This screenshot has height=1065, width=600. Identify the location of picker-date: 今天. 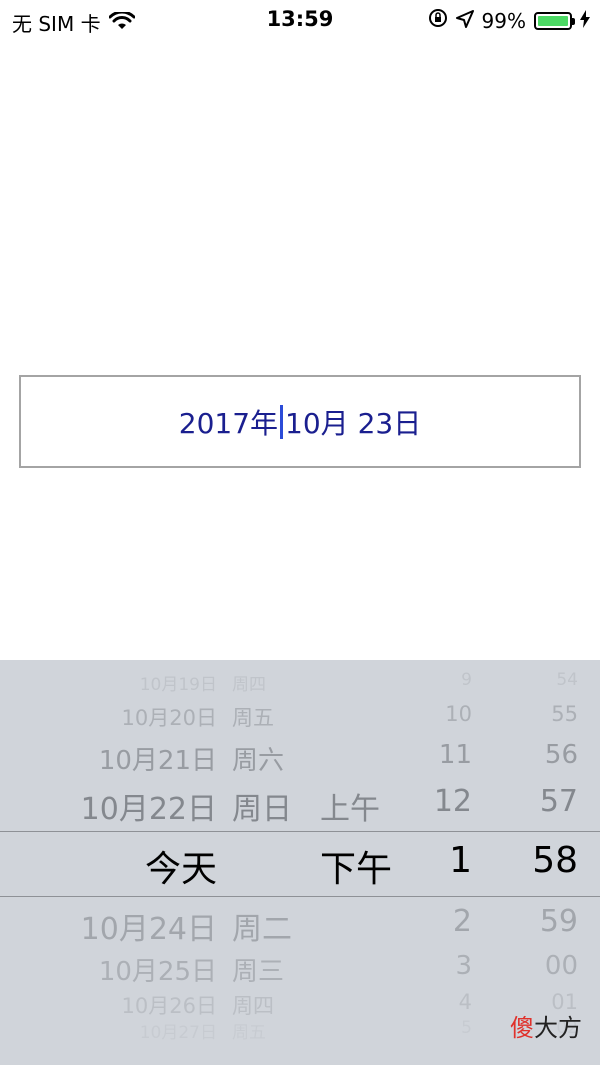
(180, 869).